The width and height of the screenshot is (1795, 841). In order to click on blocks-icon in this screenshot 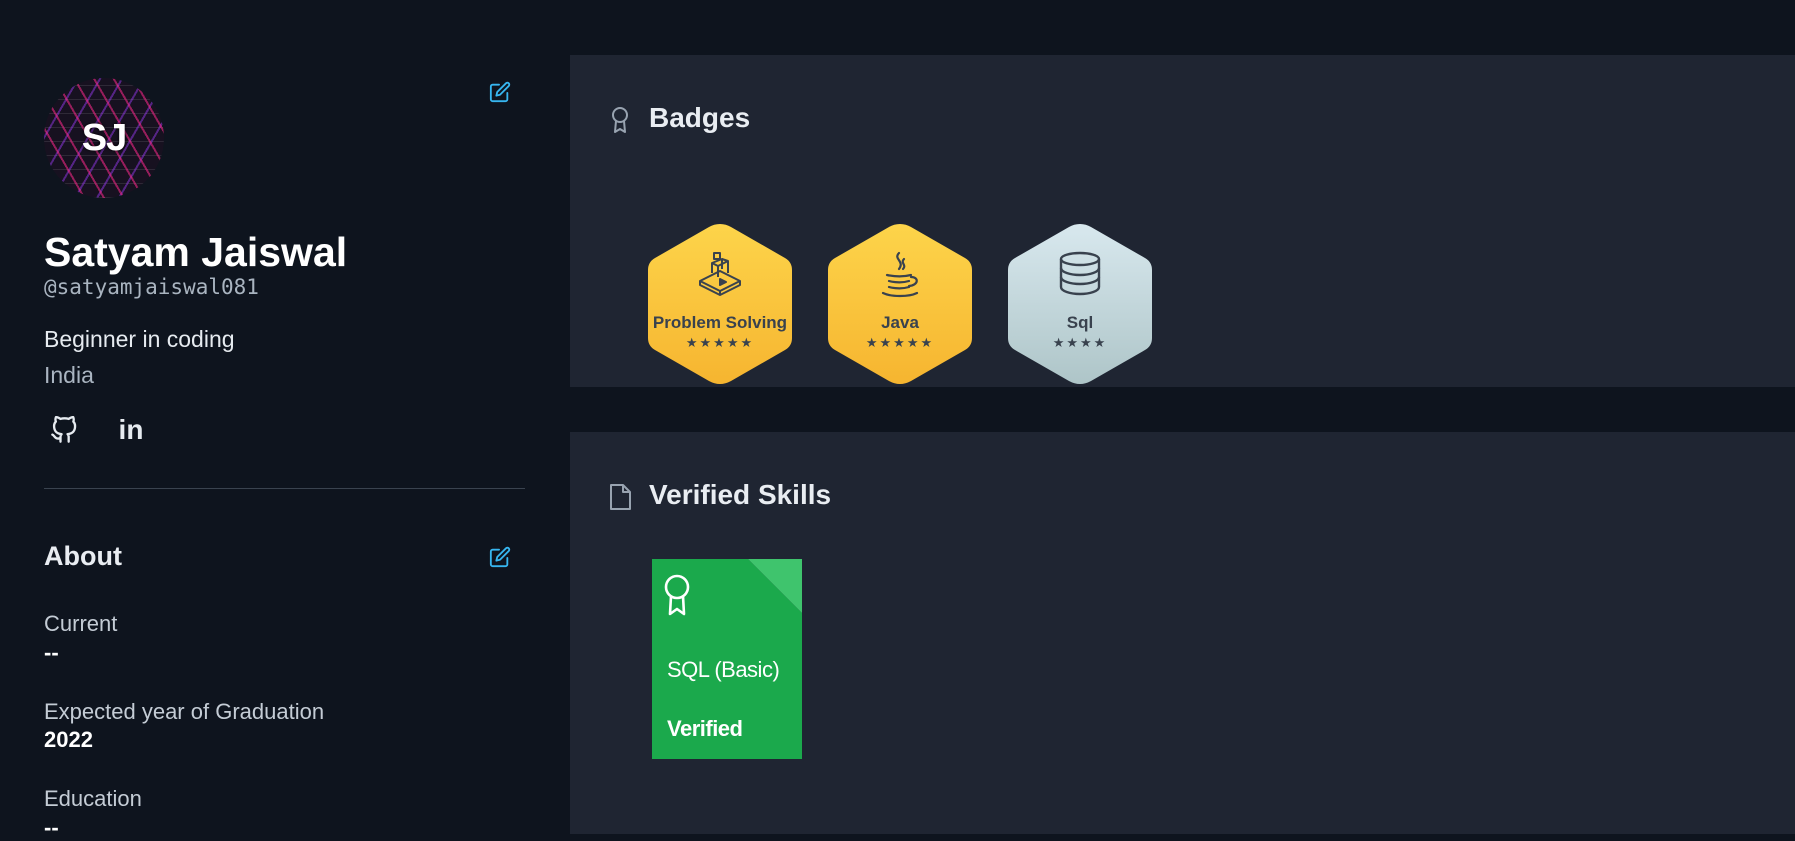, I will do `click(720, 274)`.